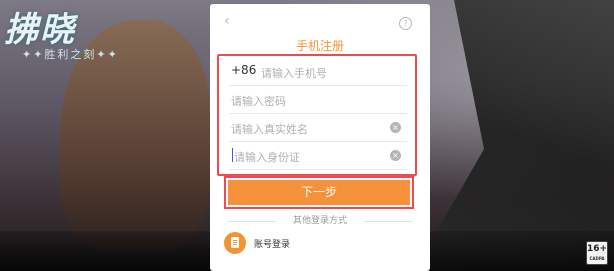 Image resolution: width=614 pixels, height=271 pixels. What do you see at coordinates (267, 157) in the screenshot?
I see `id-number-input: 请输入身份证` at bounding box center [267, 157].